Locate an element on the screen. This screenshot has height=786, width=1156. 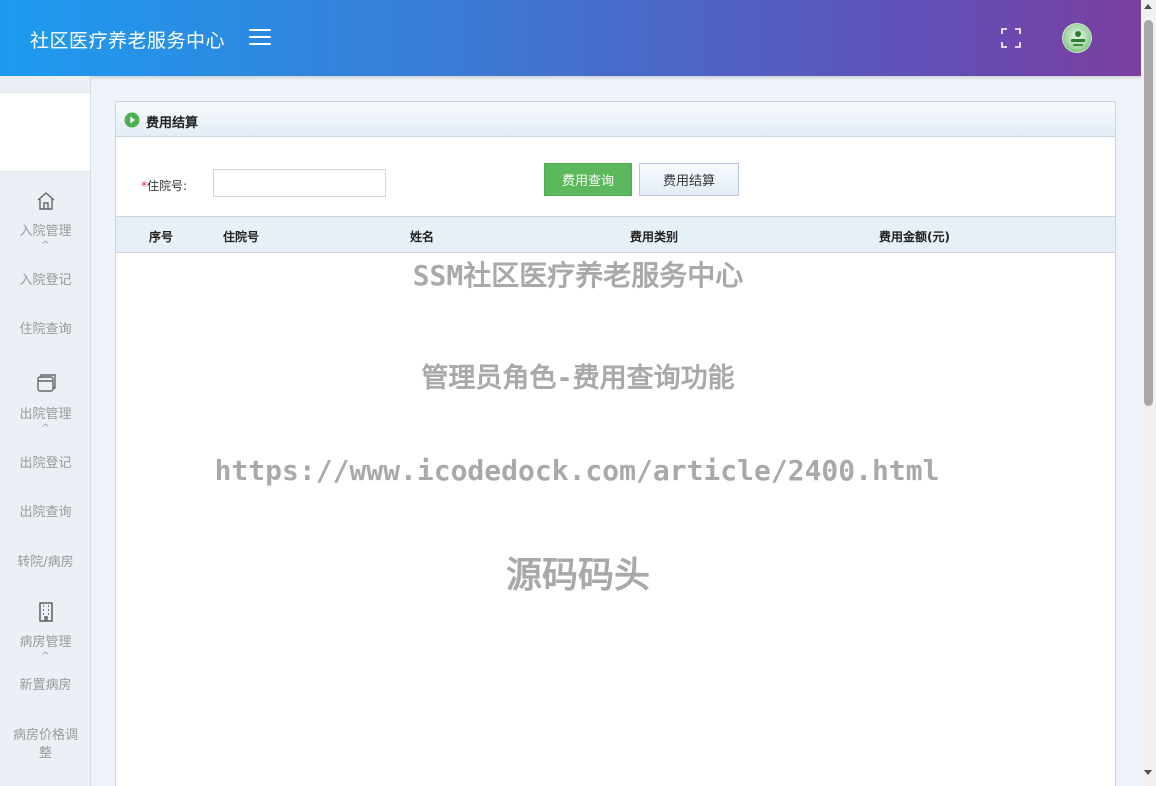
sidebar-item-new-ward: 新置病房 is located at coordinates (45, 686).